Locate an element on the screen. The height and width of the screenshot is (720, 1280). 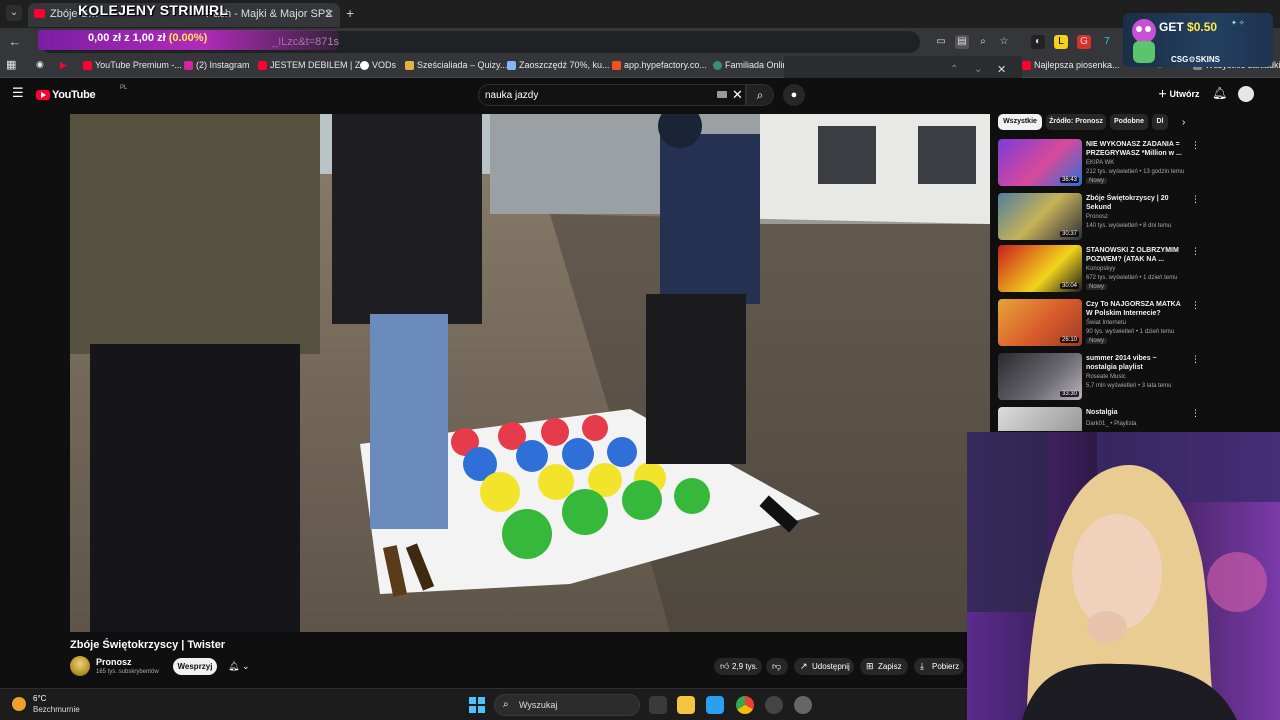
voice-search-button: ● is located at coordinates (794, 95).